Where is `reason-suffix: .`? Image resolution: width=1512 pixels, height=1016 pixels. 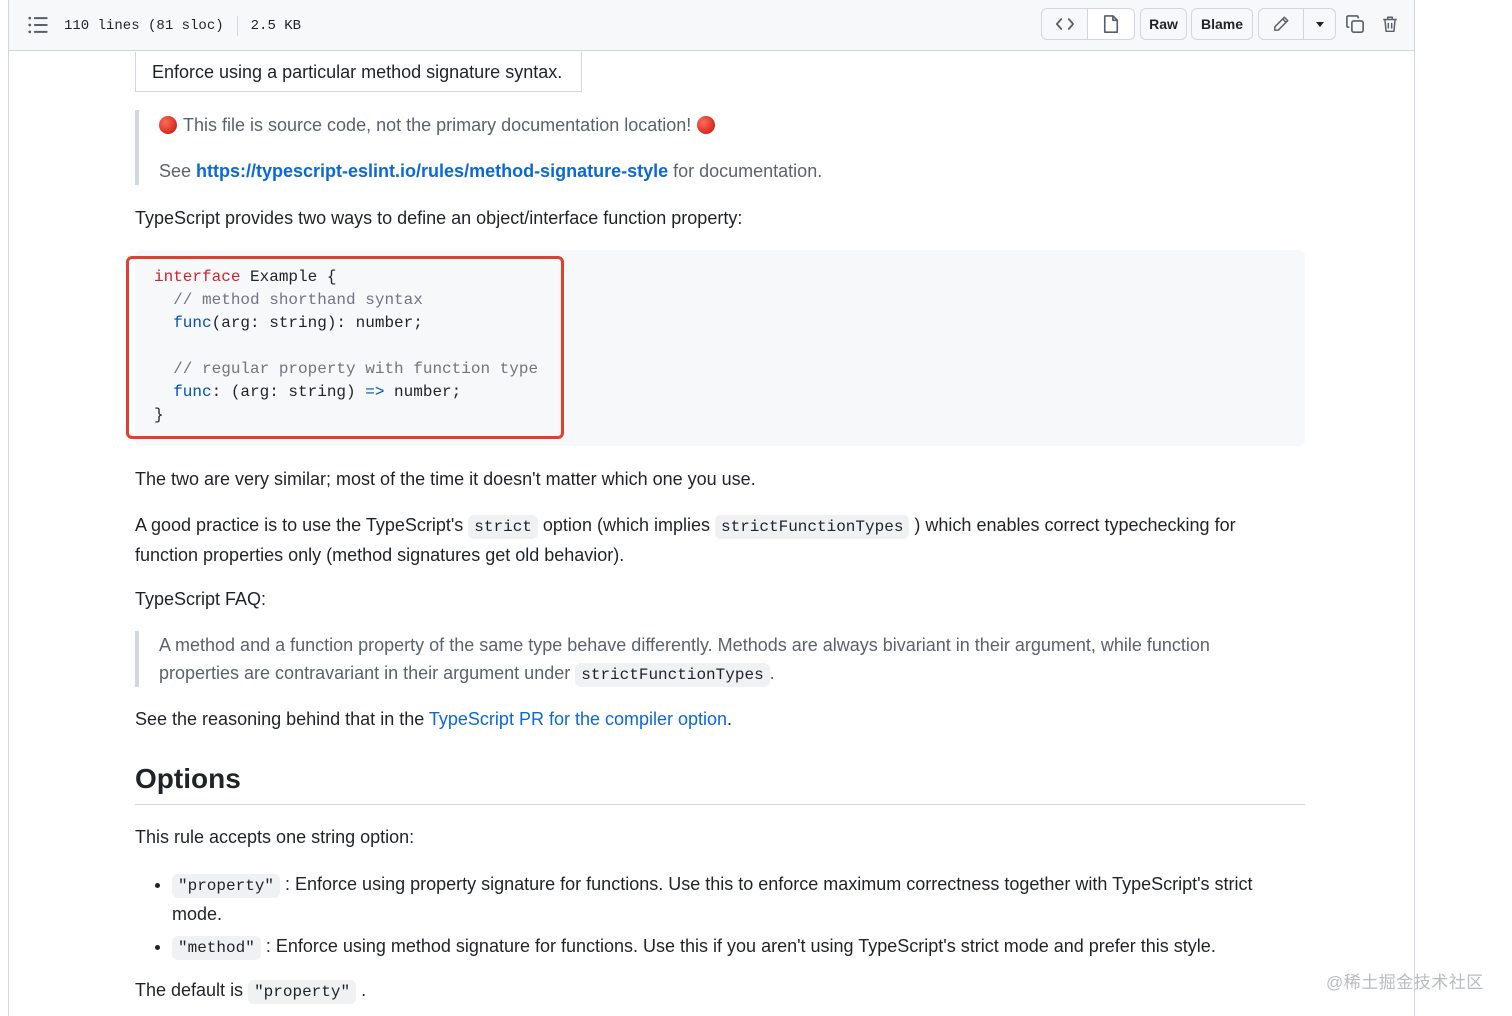 reason-suffix: . is located at coordinates (730, 719).